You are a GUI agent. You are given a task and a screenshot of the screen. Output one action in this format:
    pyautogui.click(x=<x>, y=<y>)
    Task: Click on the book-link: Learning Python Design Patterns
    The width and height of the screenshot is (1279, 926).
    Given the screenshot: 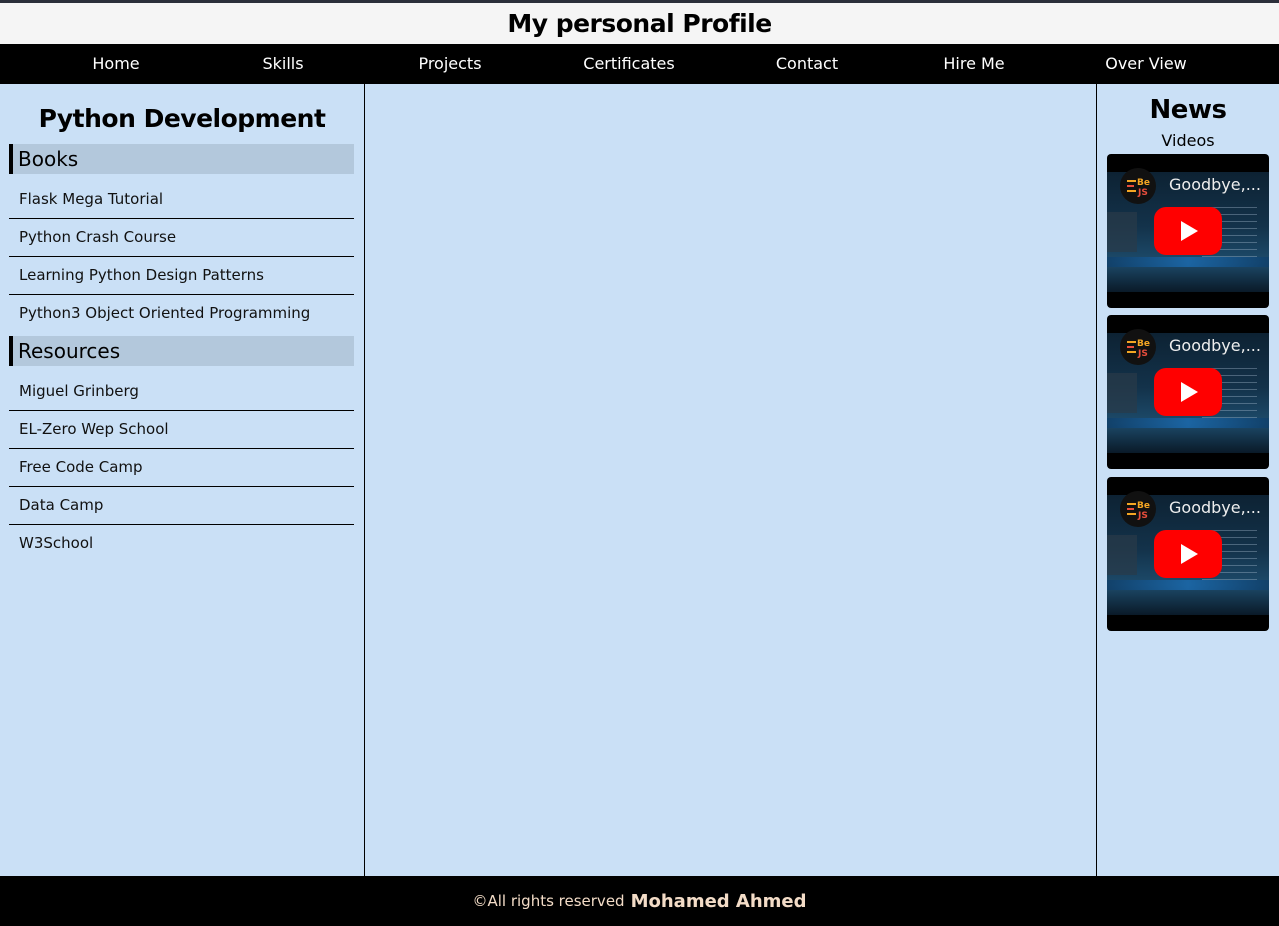 What is the action you would take?
    pyautogui.click(x=181, y=276)
    